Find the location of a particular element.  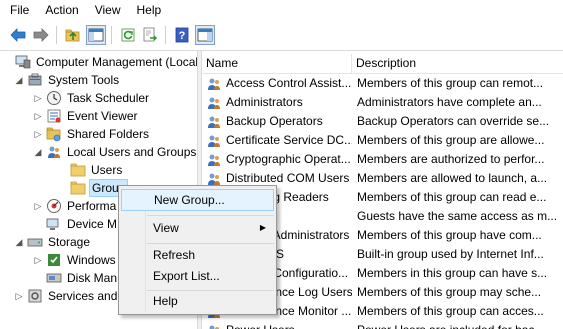

tree-item-event-viewer: ▷ Event Viewer is located at coordinates (86, 116).